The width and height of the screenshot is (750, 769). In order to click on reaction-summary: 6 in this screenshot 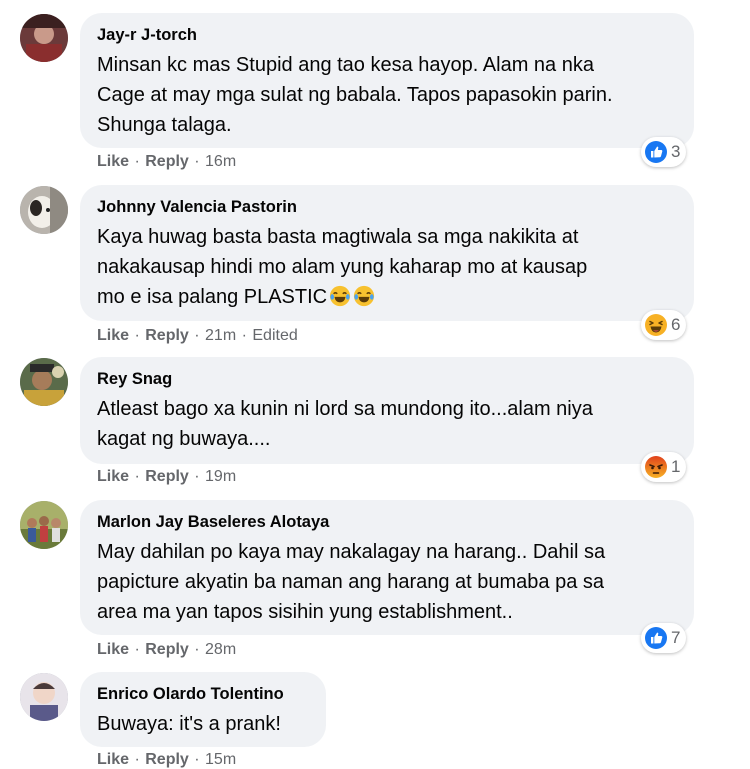, I will do `click(664, 325)`.